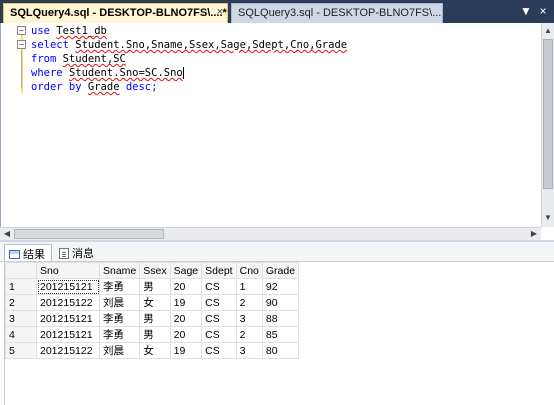 The width and height of the screenshot is (554, 405). I want to click on table-row: 2 201215122 刘晨 女 19 CS 2 90, so click(152, 302).